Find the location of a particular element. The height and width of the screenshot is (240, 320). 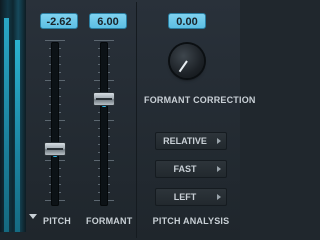

formant-value-readout: 6.00 is located at coordinates (108, 21).